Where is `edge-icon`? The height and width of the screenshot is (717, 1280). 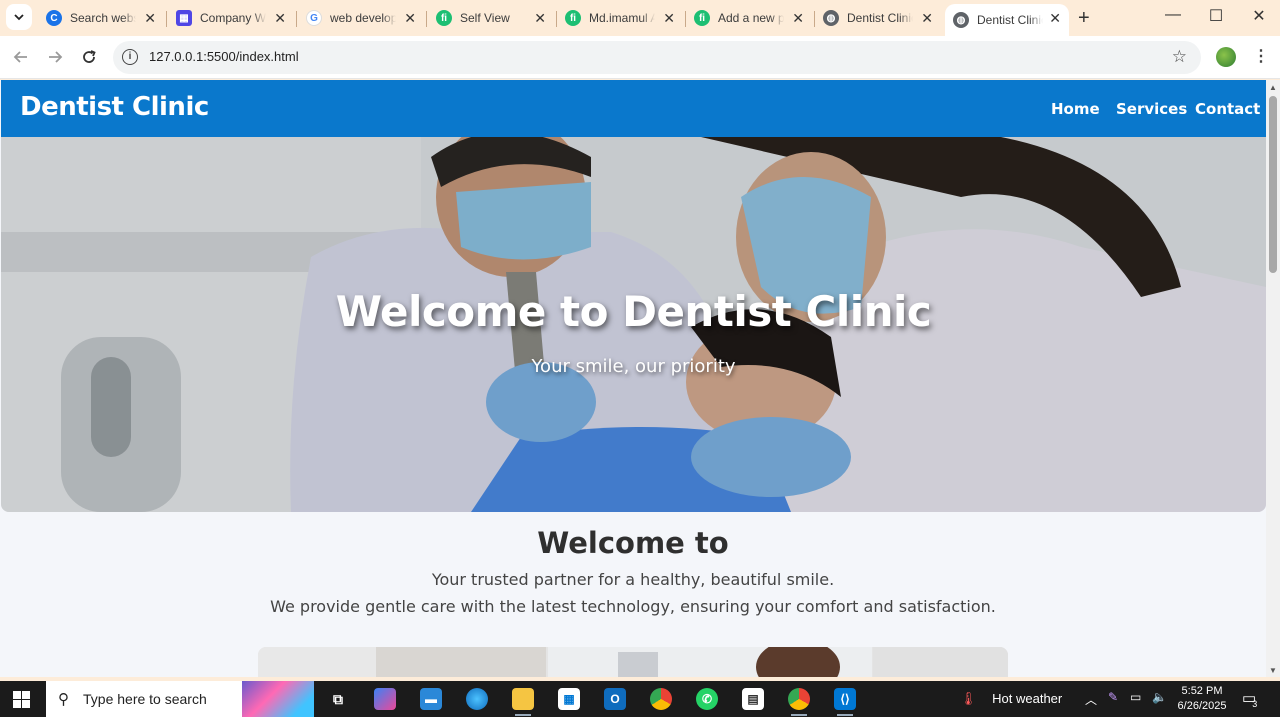
edge-icon is located at coordinates (477, 699).